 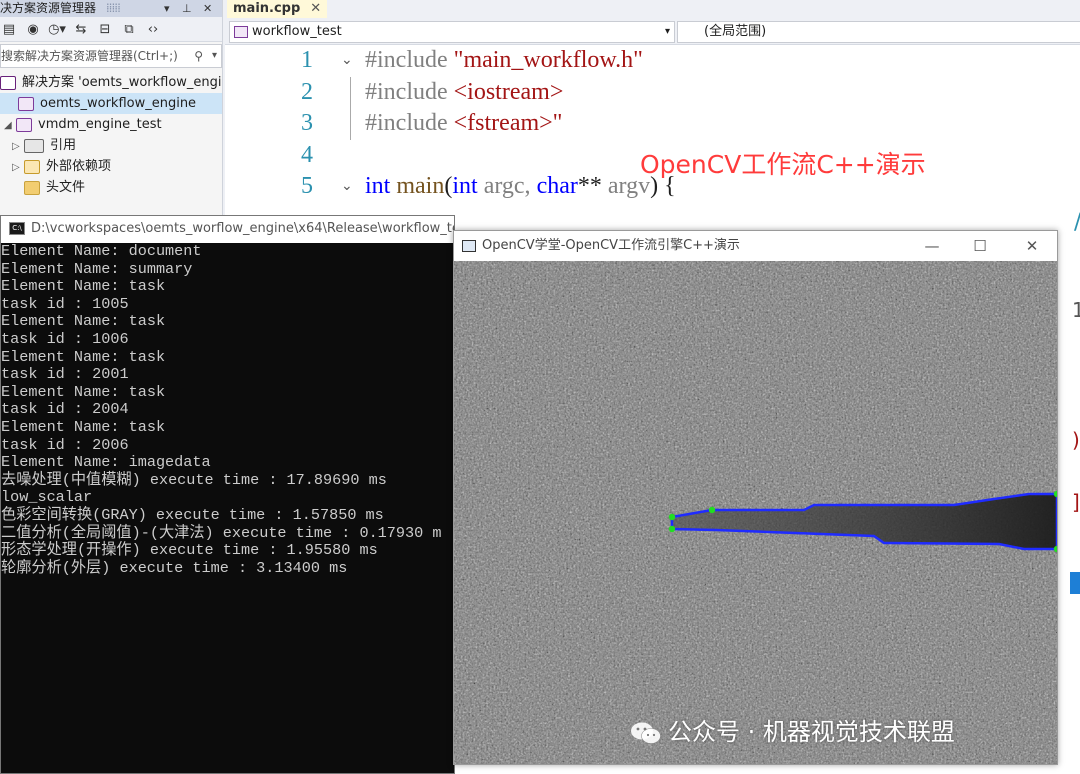 What do you see at coordinates (755, 246) in the screenshot?
I see `opencv-titlebar: OpenCV学堂-OpenCV工作流引擎C++演示 — ☐ ✕` at bounding box center [755, 246].